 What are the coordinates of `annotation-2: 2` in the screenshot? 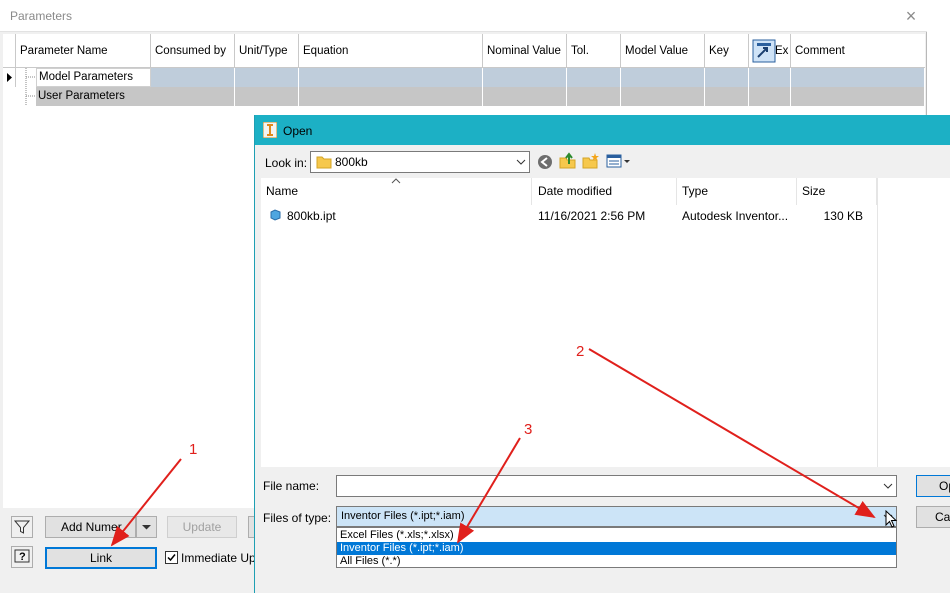 It's located at (580, 351).